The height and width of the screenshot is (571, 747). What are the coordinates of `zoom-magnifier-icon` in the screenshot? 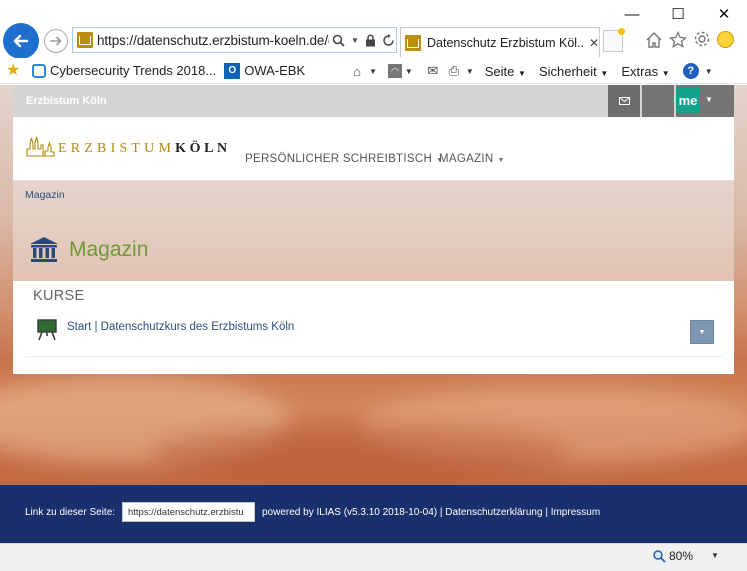 It's located at (659, 556).